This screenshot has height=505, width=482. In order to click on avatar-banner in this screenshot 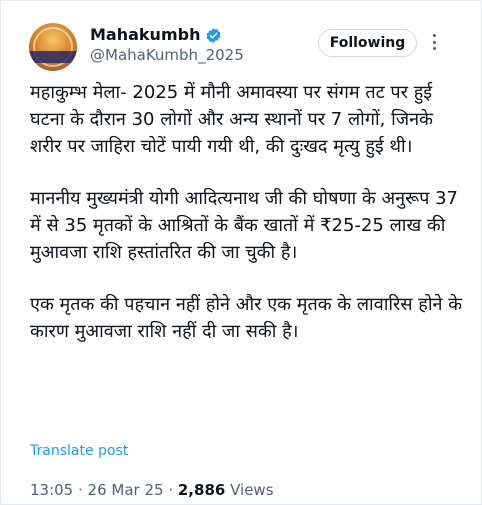, I will do `click(53, 57)`.